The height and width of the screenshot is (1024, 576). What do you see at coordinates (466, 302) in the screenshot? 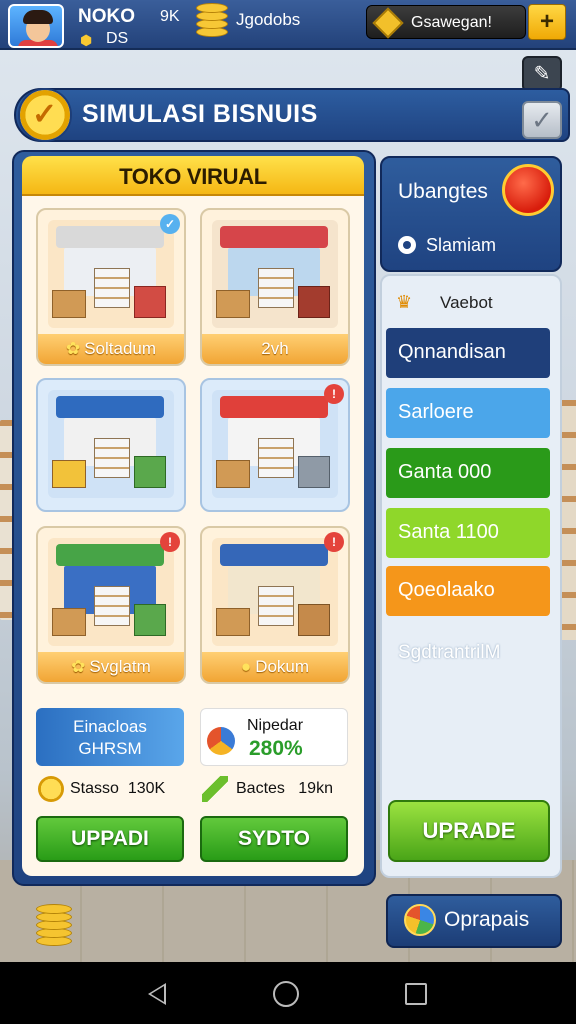
I see `side-menu-header: Vaebot` at bounding box center [466, 302].